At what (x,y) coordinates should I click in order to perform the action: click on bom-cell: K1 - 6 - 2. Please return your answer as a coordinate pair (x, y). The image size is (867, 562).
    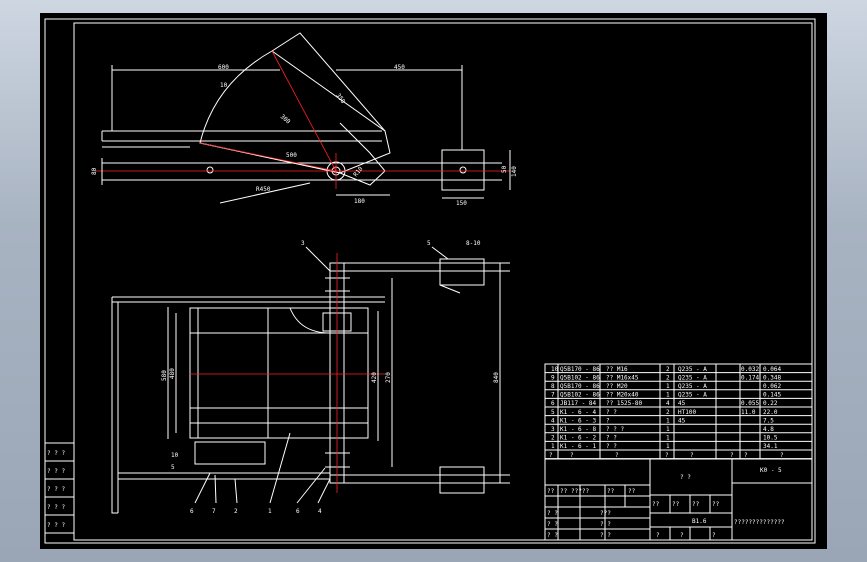
    Looking at the image, I should click on (578, 438).